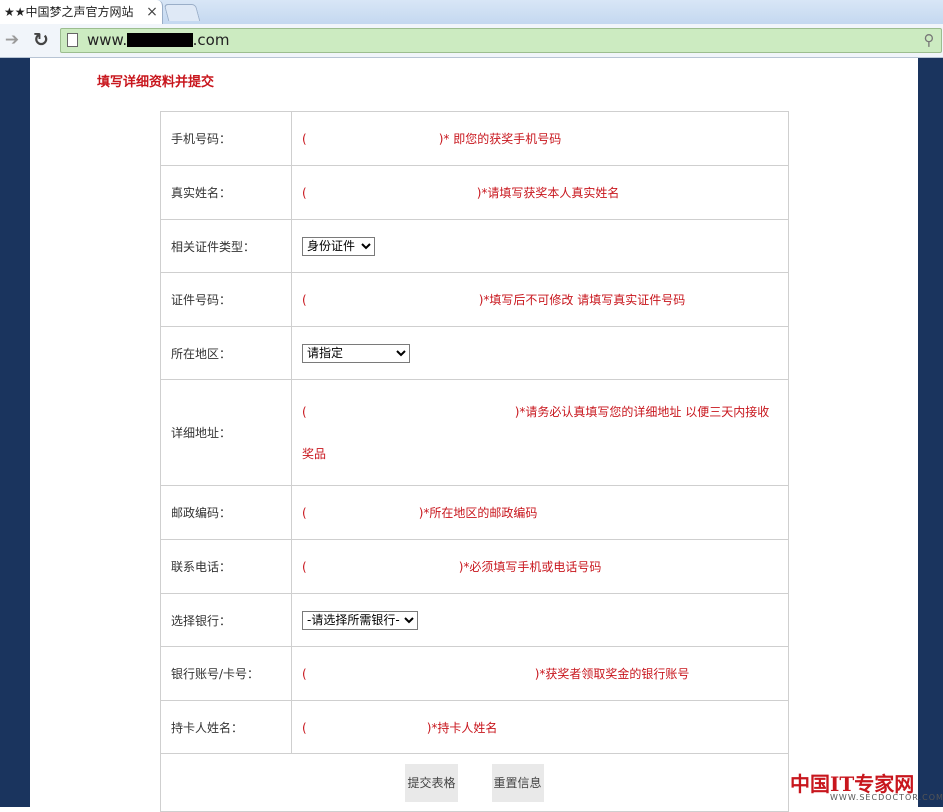 Image resolution: width=943 pixels, height=812 pixels. I want to click on form-row: 选择银行： -请选择所需银行-, so click(474, 620).